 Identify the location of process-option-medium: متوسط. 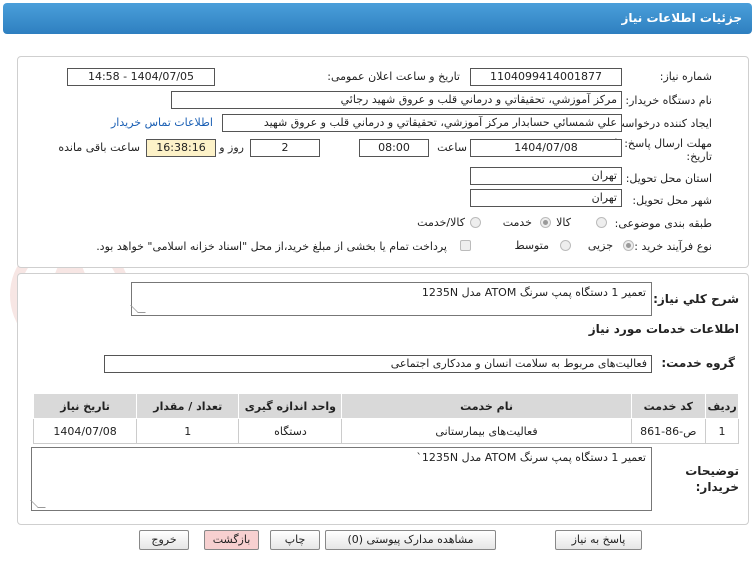
(531, 245).